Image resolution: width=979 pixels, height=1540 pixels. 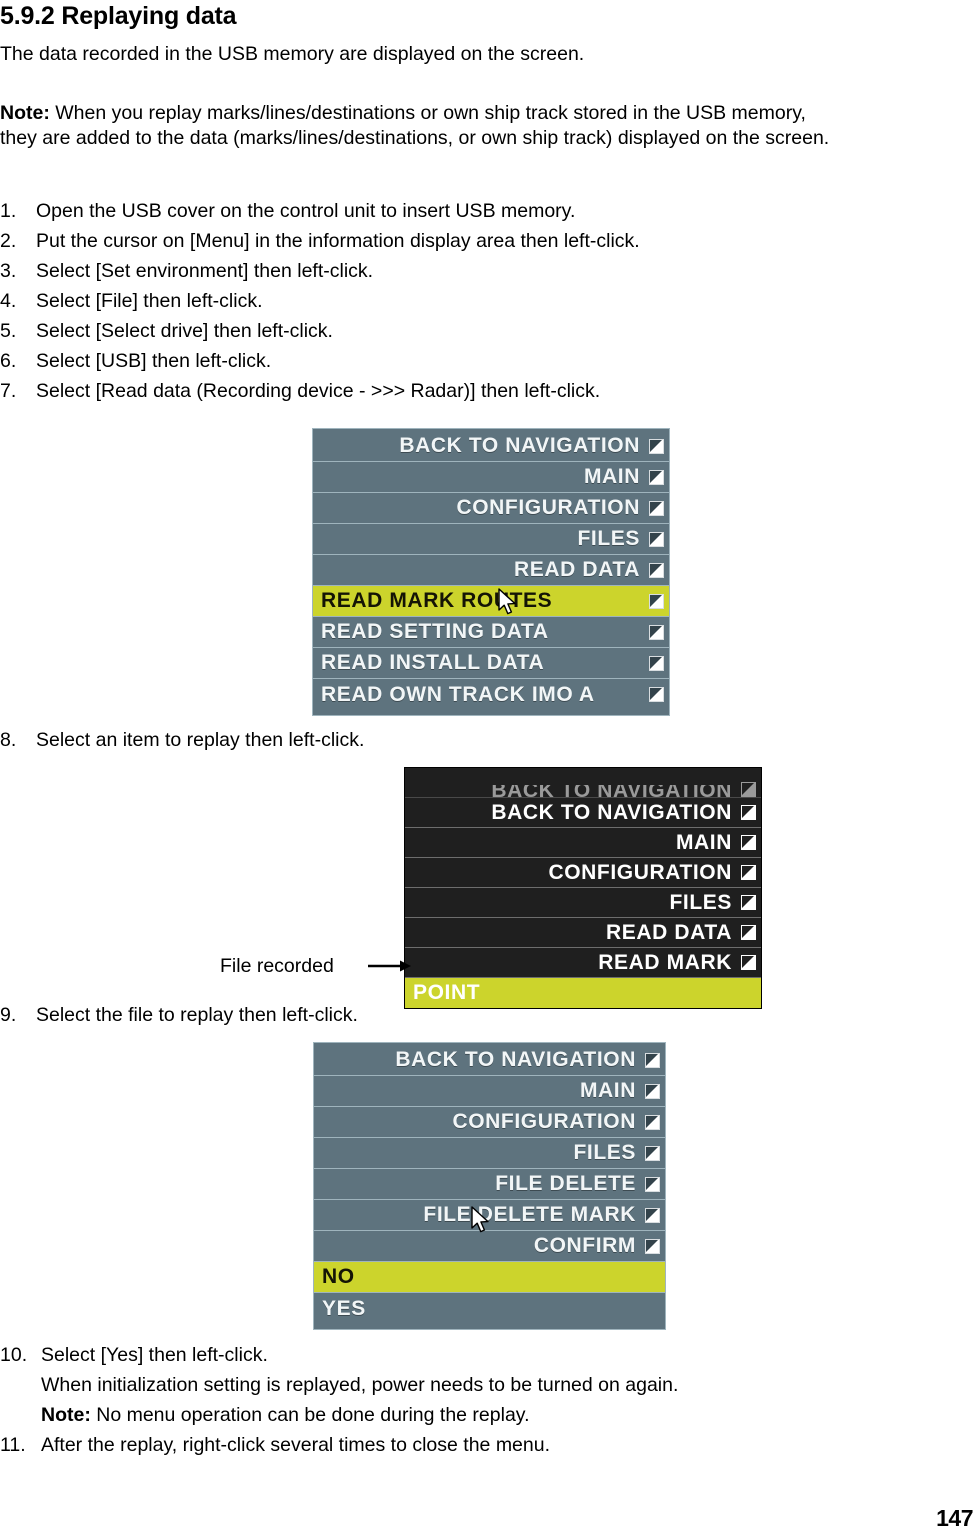 I want to click on note-label: Note:, so click(x=25, y=113).